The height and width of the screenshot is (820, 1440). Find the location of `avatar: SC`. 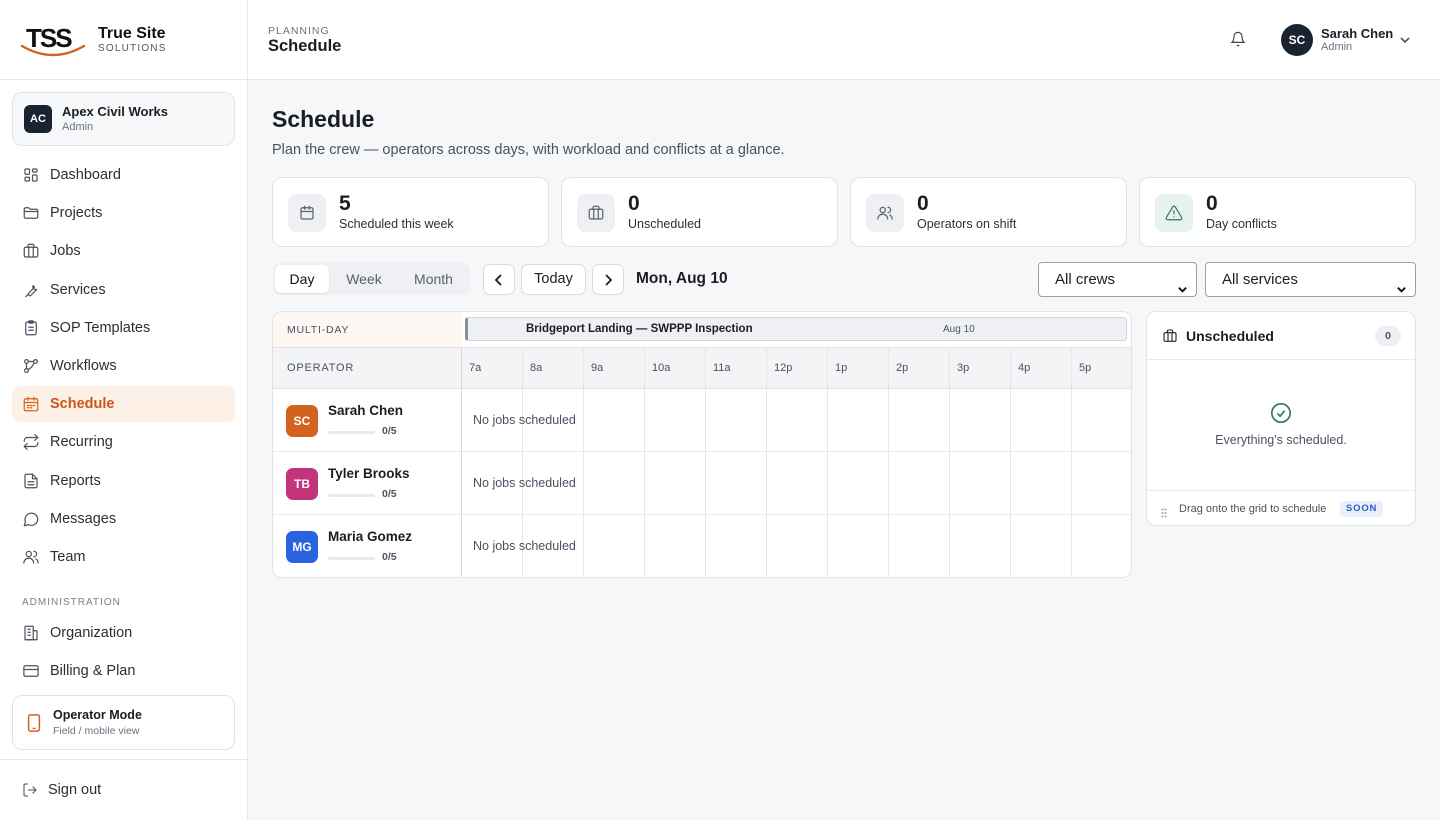

avatar: SC is located at coordinates (1297, 40).